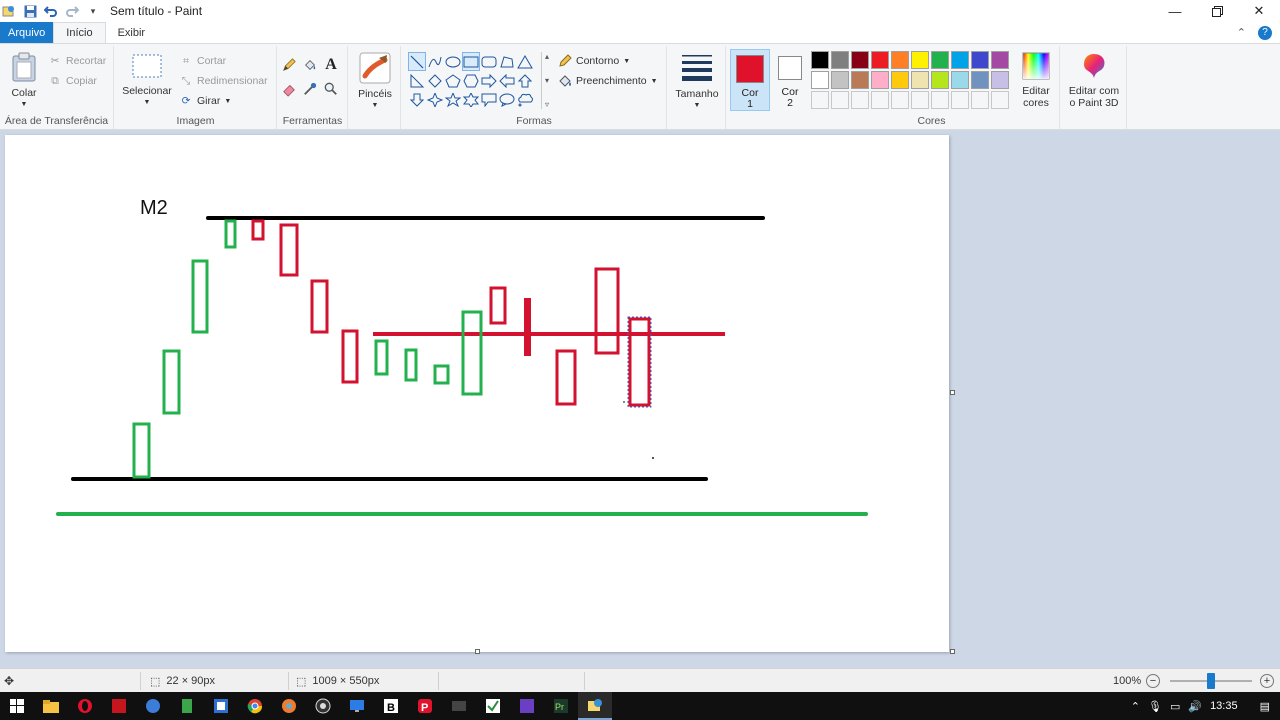  I want to click on minimize-button: —, so click(1175, 11).